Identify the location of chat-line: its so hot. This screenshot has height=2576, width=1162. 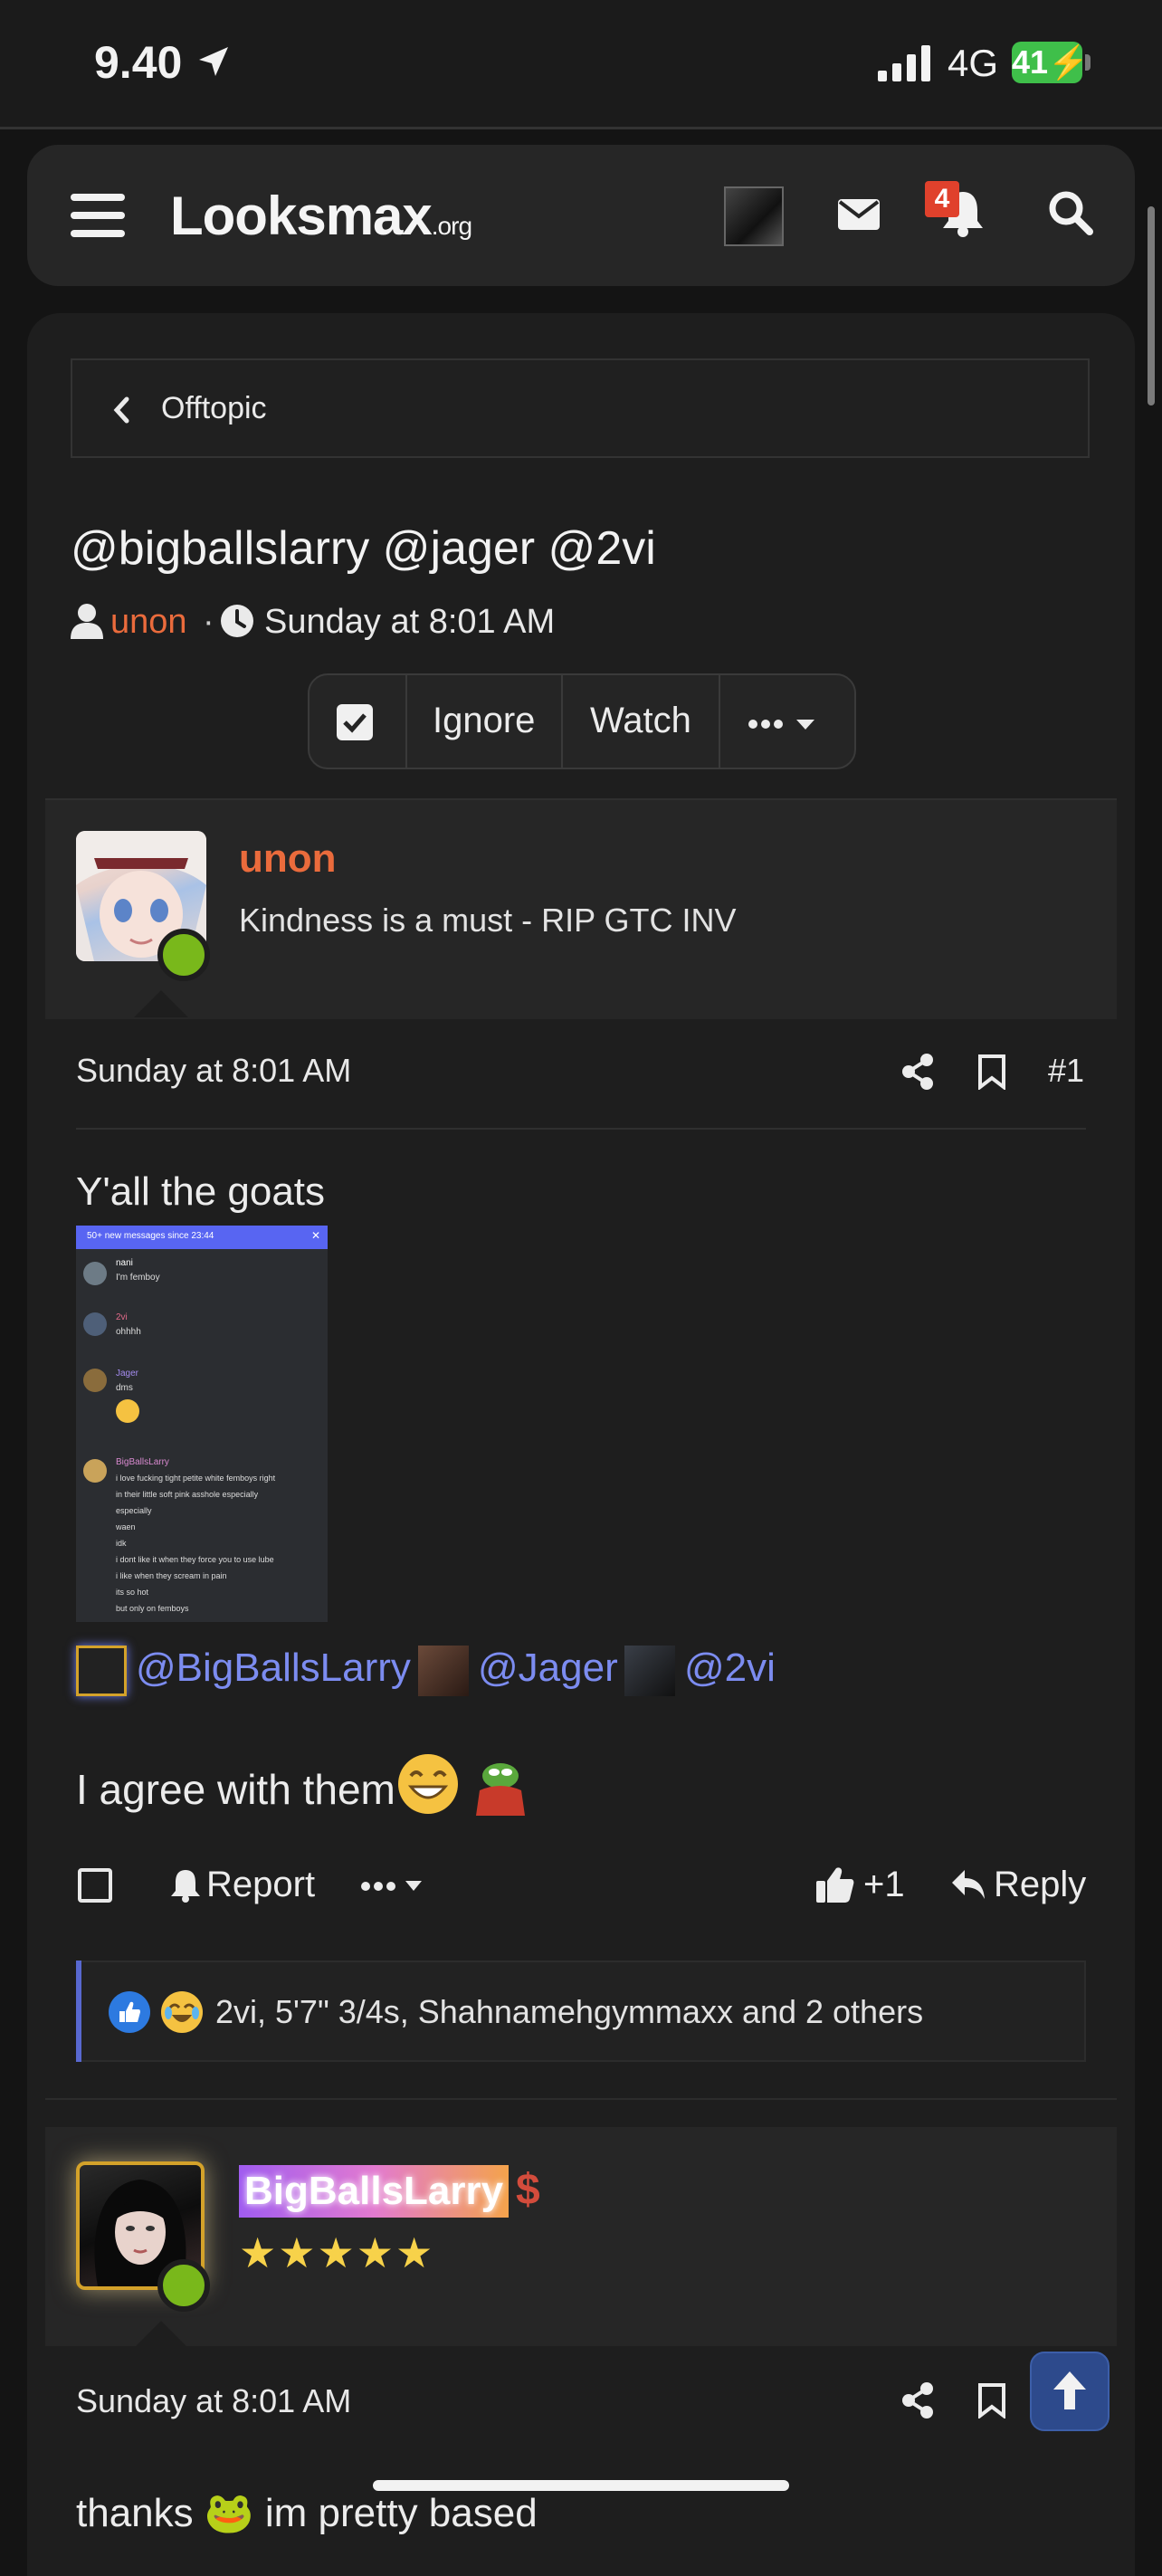
(132, 1593).